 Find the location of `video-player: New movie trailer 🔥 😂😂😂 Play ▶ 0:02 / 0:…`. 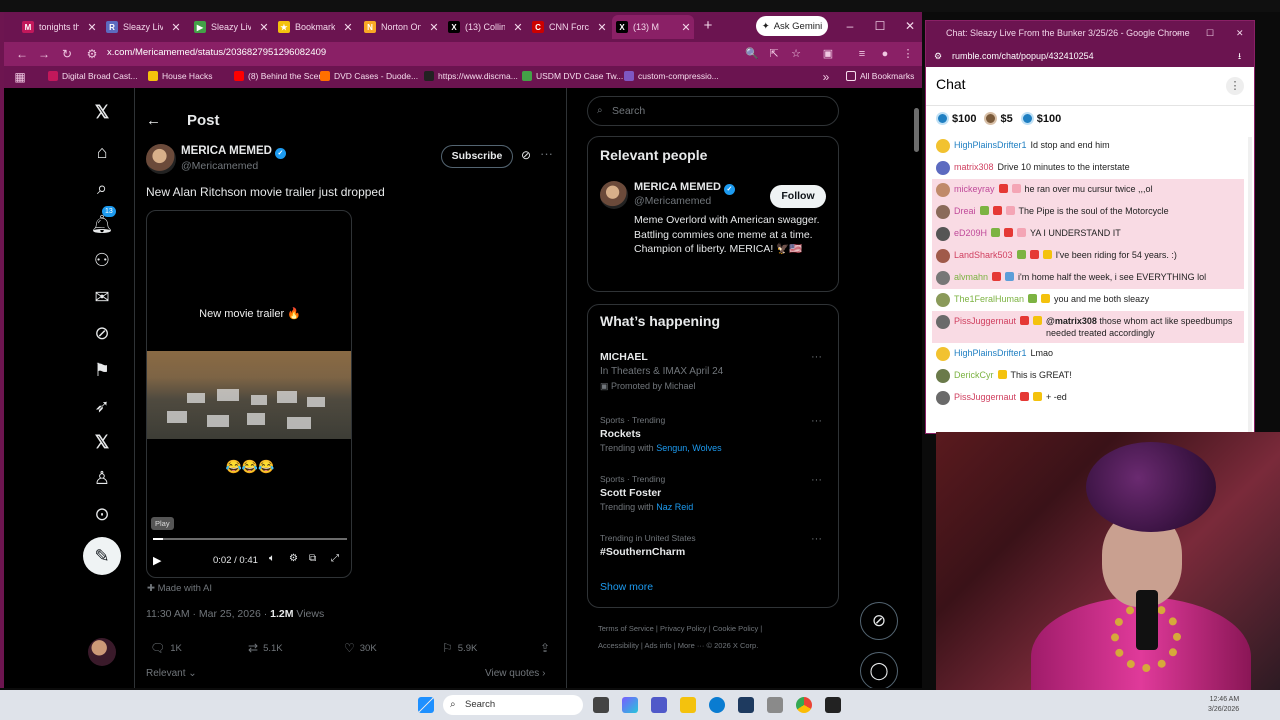

video-player: New movie trailer 🔥 😂😂😂 Play ▶ 0:02 / 0:… is located at coordinates (249, 394).